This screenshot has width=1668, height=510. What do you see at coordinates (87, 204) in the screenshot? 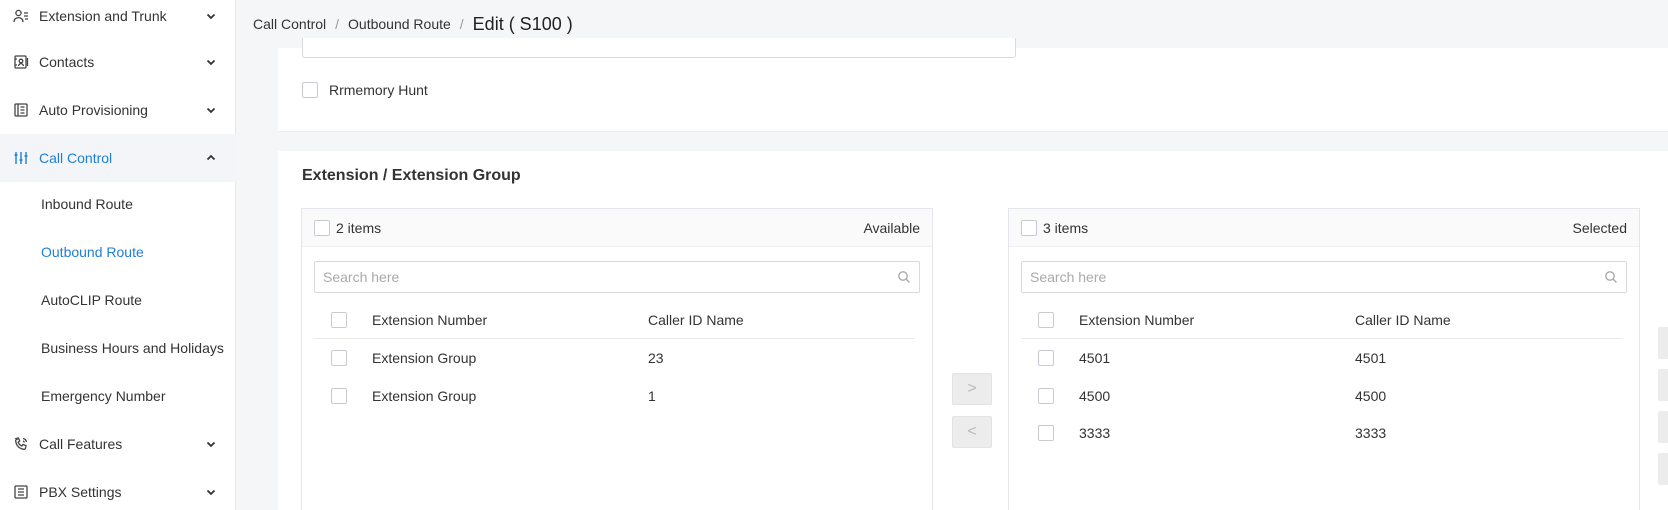
I see `sub-item-label: Inbound Route` at bounding box center [87, 204].